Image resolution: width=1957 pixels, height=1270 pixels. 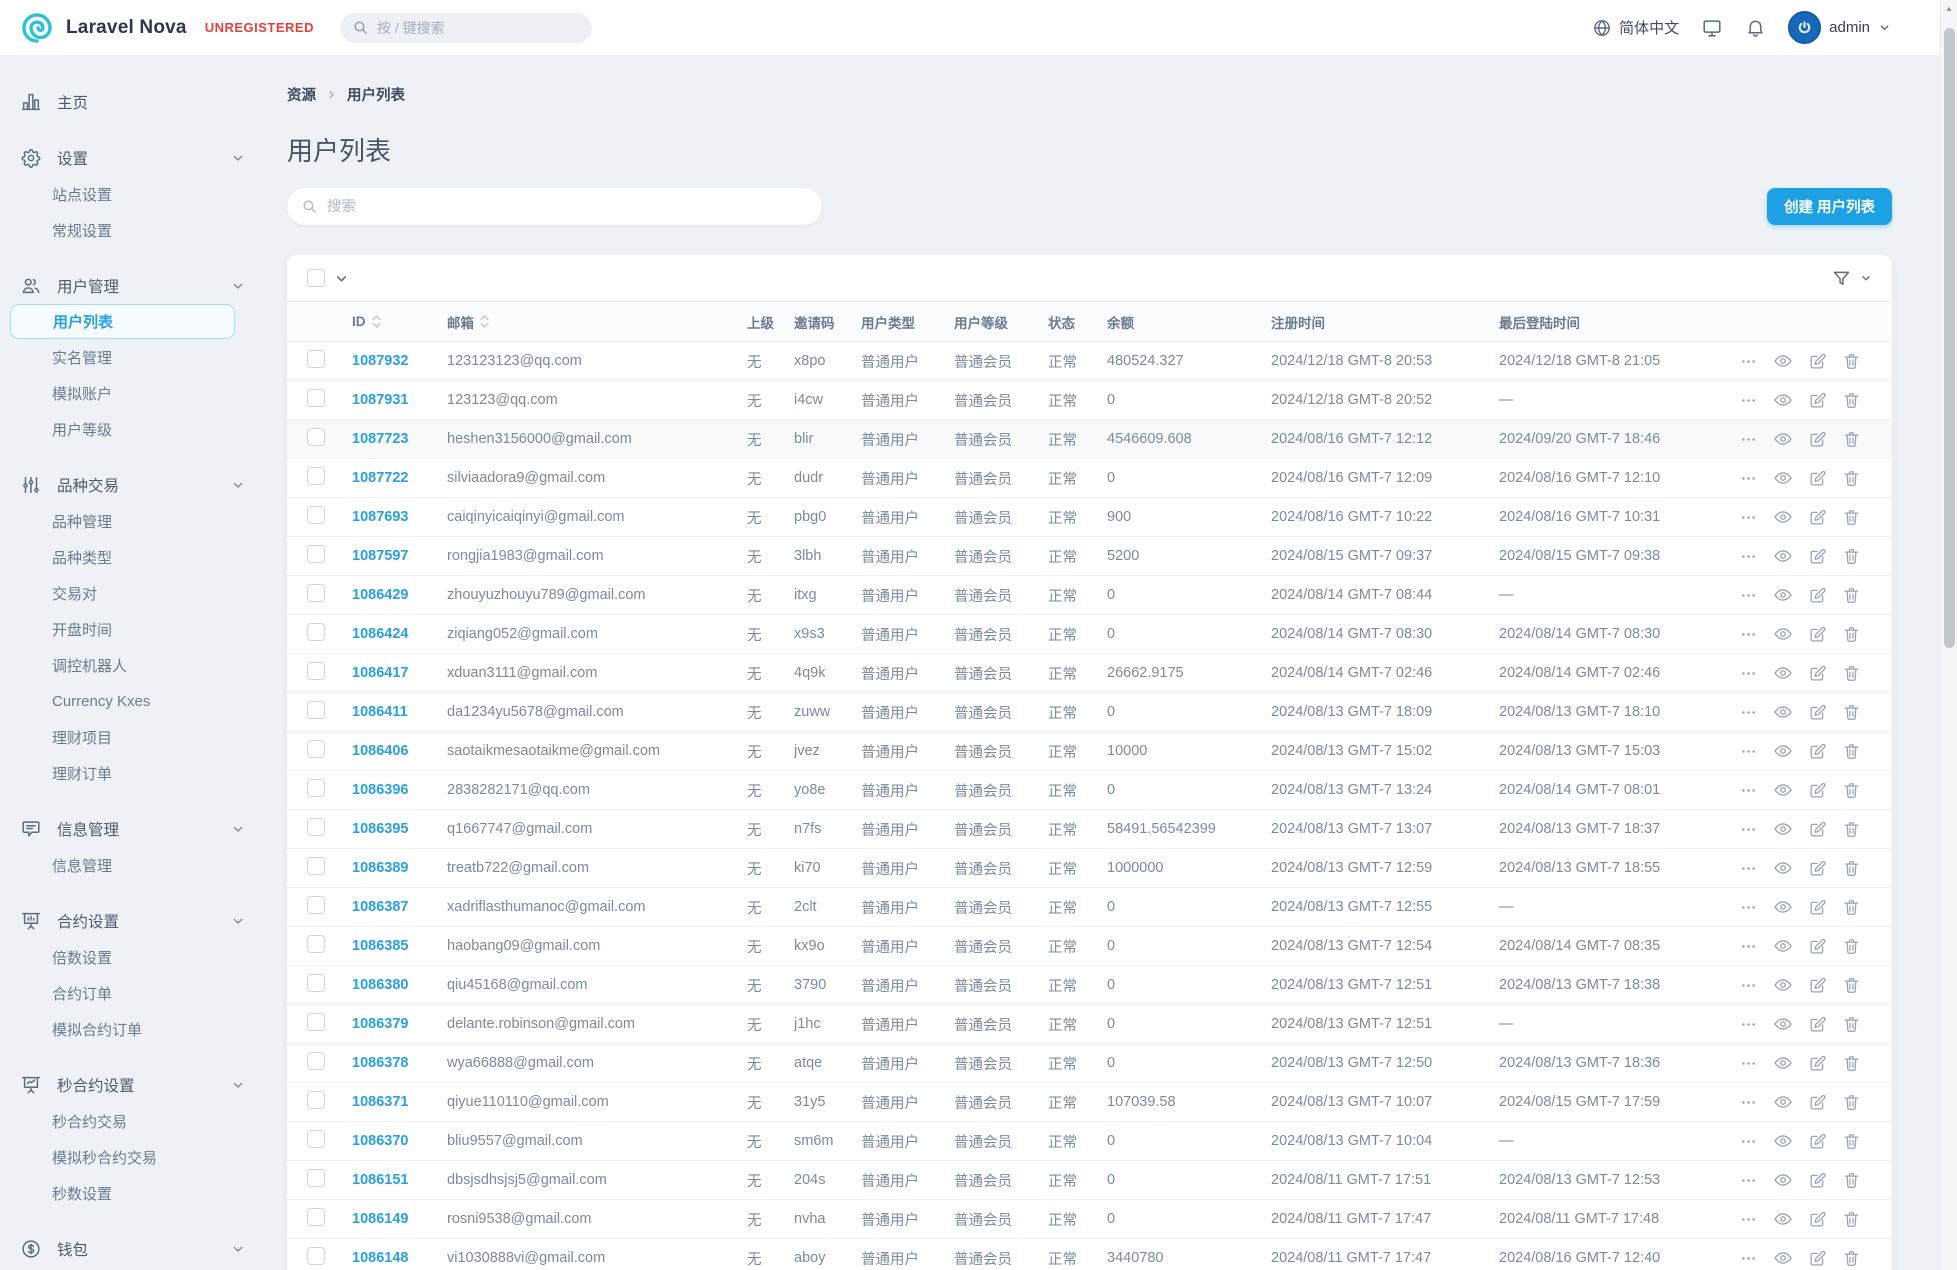 What do you see at coordinates (132, 521) in the screenshot?
I see `sidebar-item-品种管理: 品种管理` at bounding box center [132, 521].